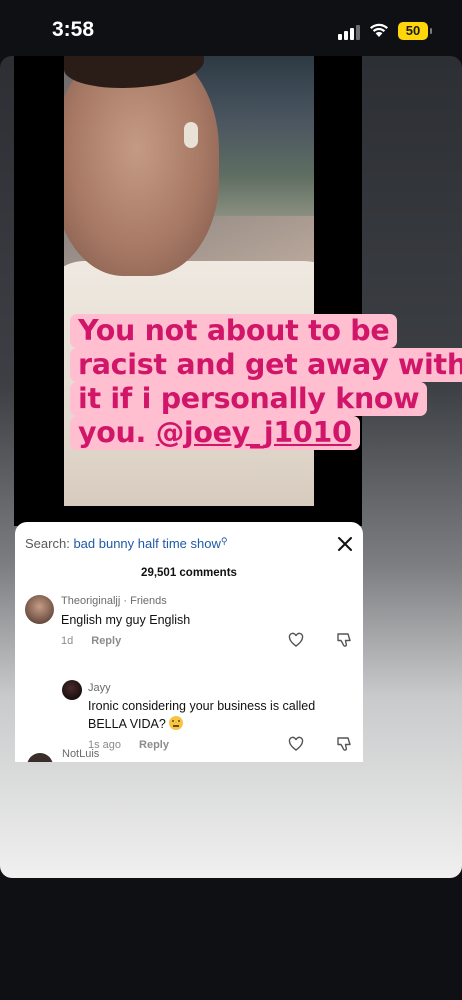 The width and height of the screenshot is (462, 1000). Describe the element at coordinates (249, 399) in the screenshot. I see `caption-line-3: it if i personally know` at that location.